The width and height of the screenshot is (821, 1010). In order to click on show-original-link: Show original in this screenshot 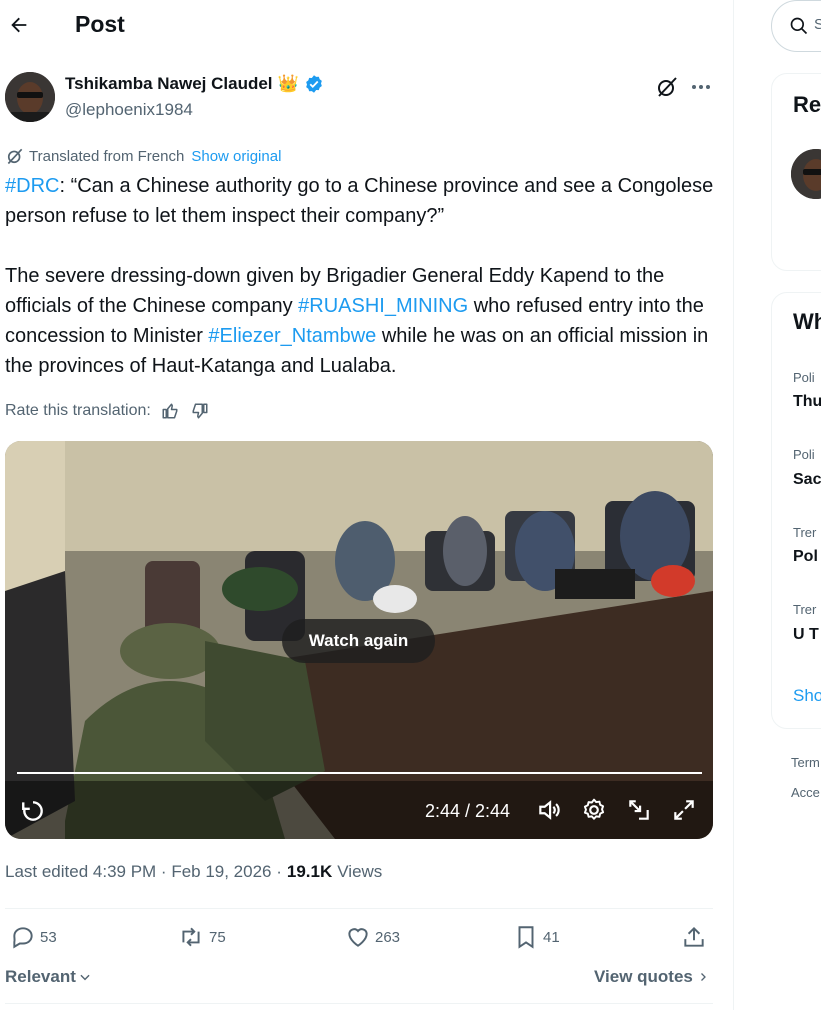, I will do `click(236, 156)`.